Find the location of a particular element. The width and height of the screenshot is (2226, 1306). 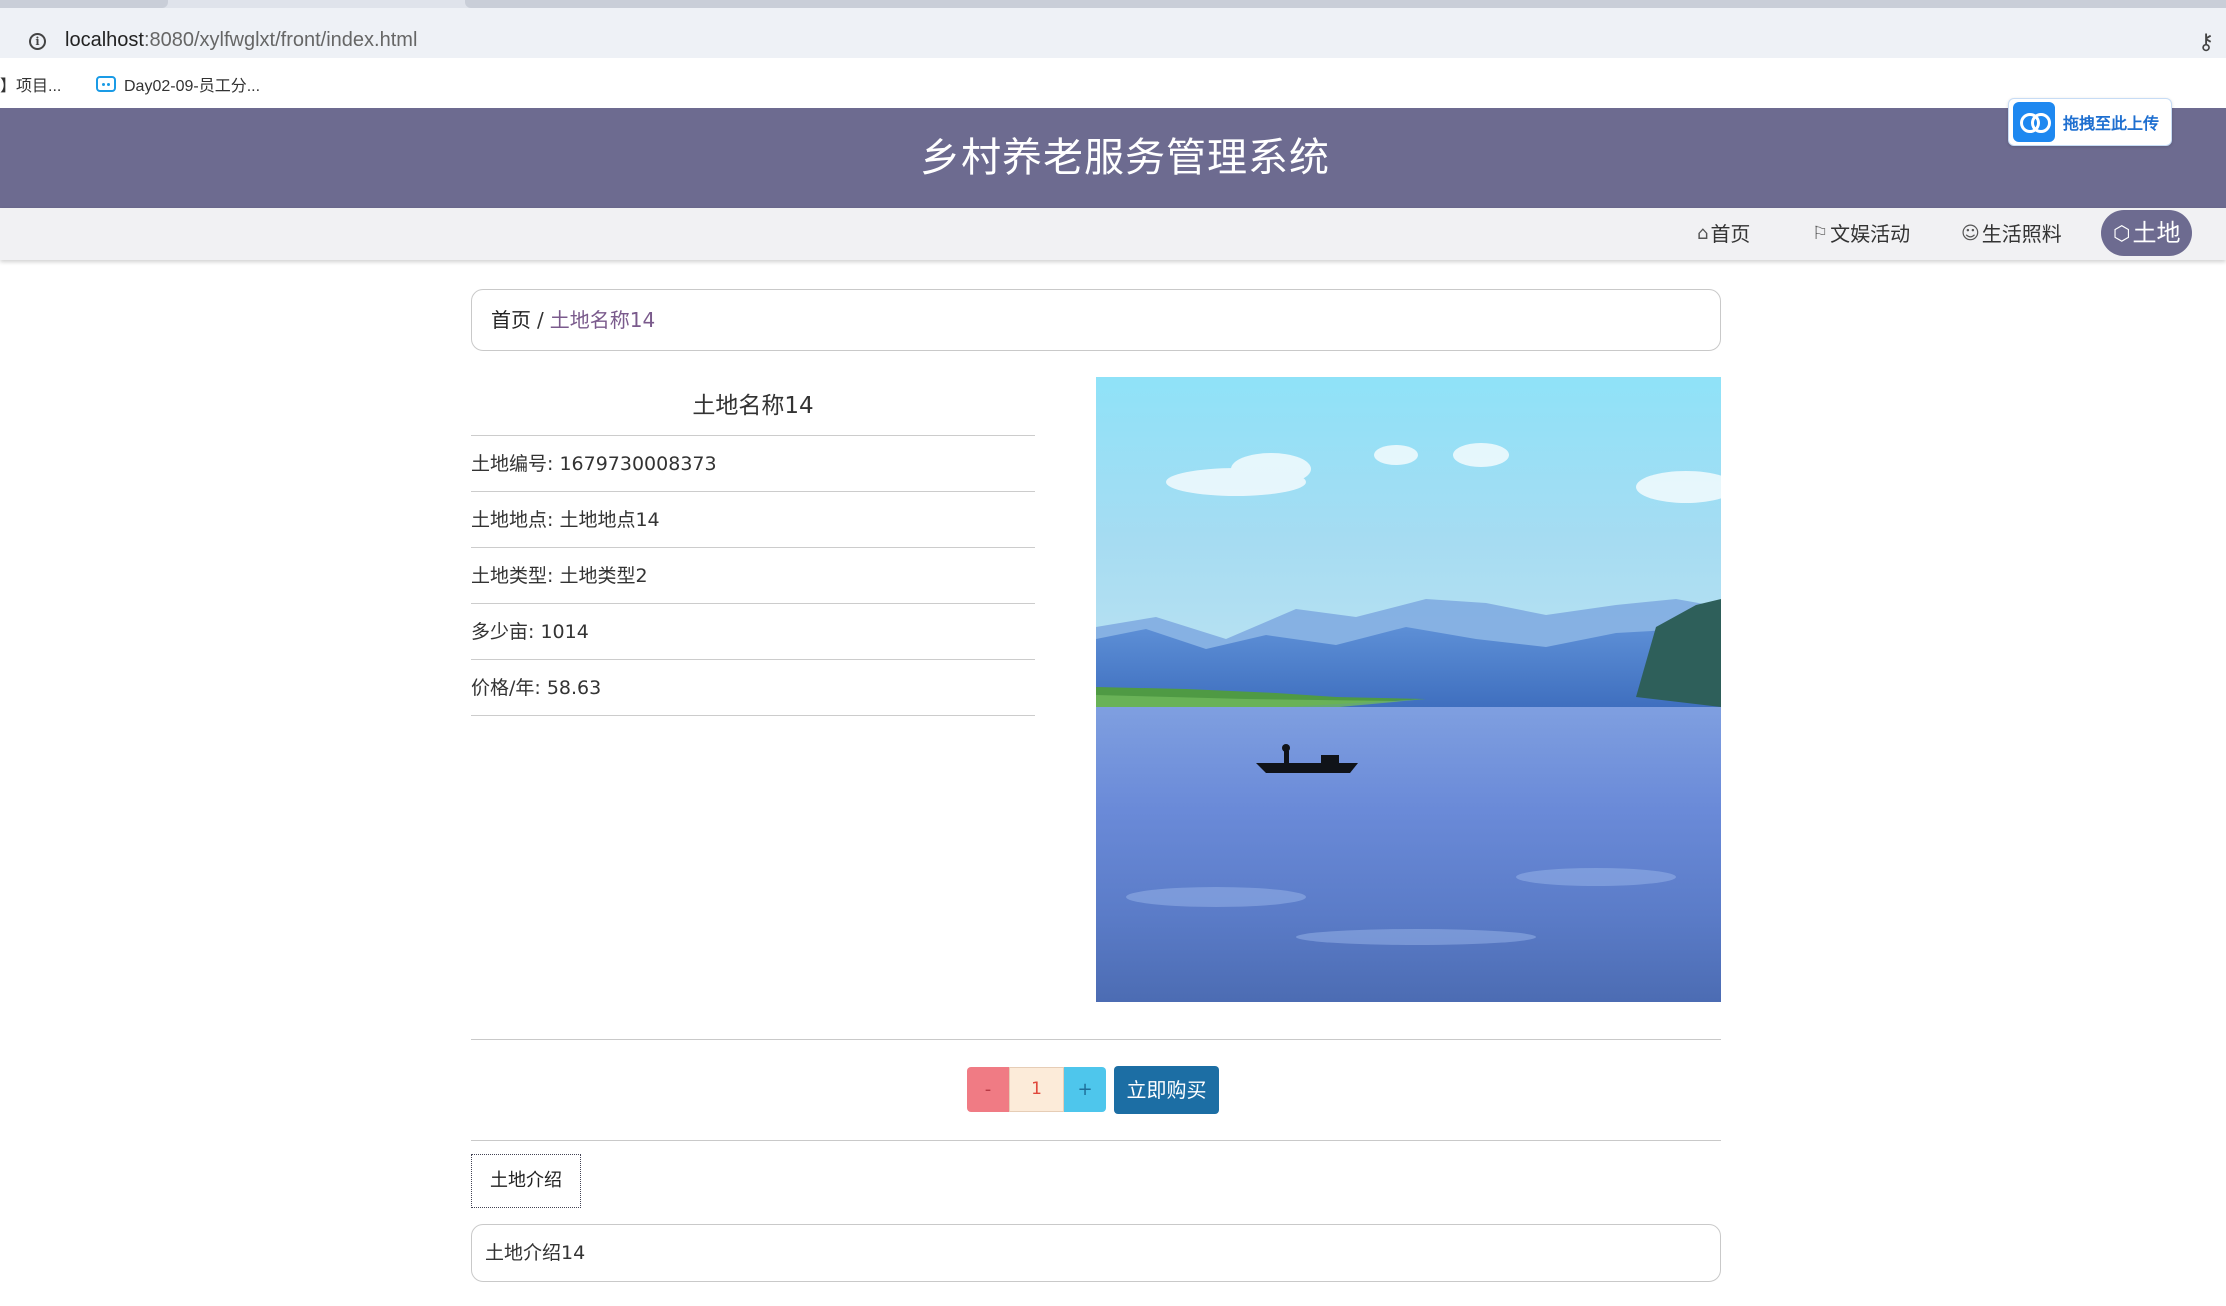

nav-item-home: ⌂ 首页 is located at coordinates (1723, 234).